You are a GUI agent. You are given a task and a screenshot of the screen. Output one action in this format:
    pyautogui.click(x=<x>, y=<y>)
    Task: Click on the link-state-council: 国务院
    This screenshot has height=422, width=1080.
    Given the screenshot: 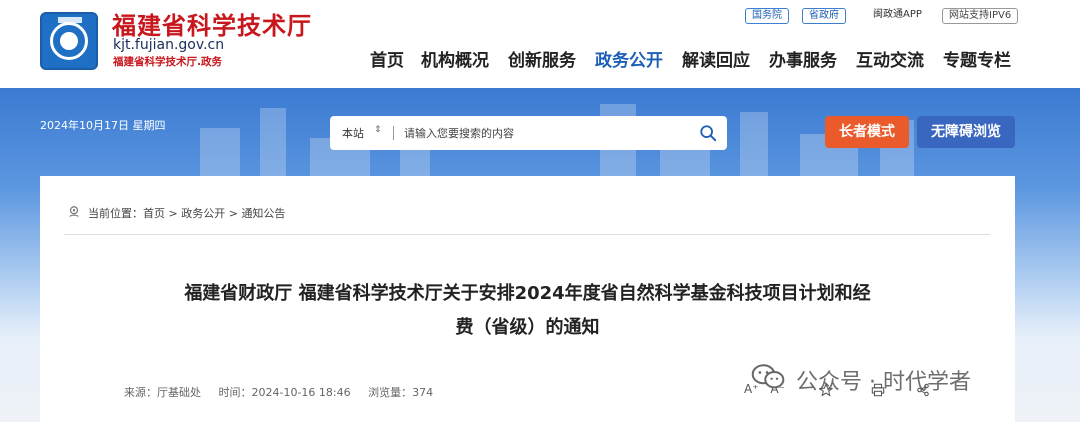 What is the action you would take?
    pyautogui.click(x=767, y=16)
    